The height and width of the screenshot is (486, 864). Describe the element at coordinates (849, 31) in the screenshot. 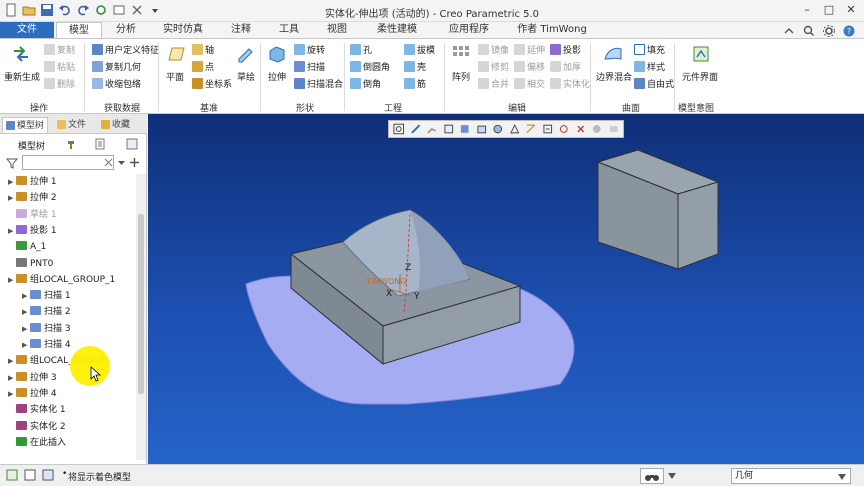

I see `help-icon: ?` at that location.